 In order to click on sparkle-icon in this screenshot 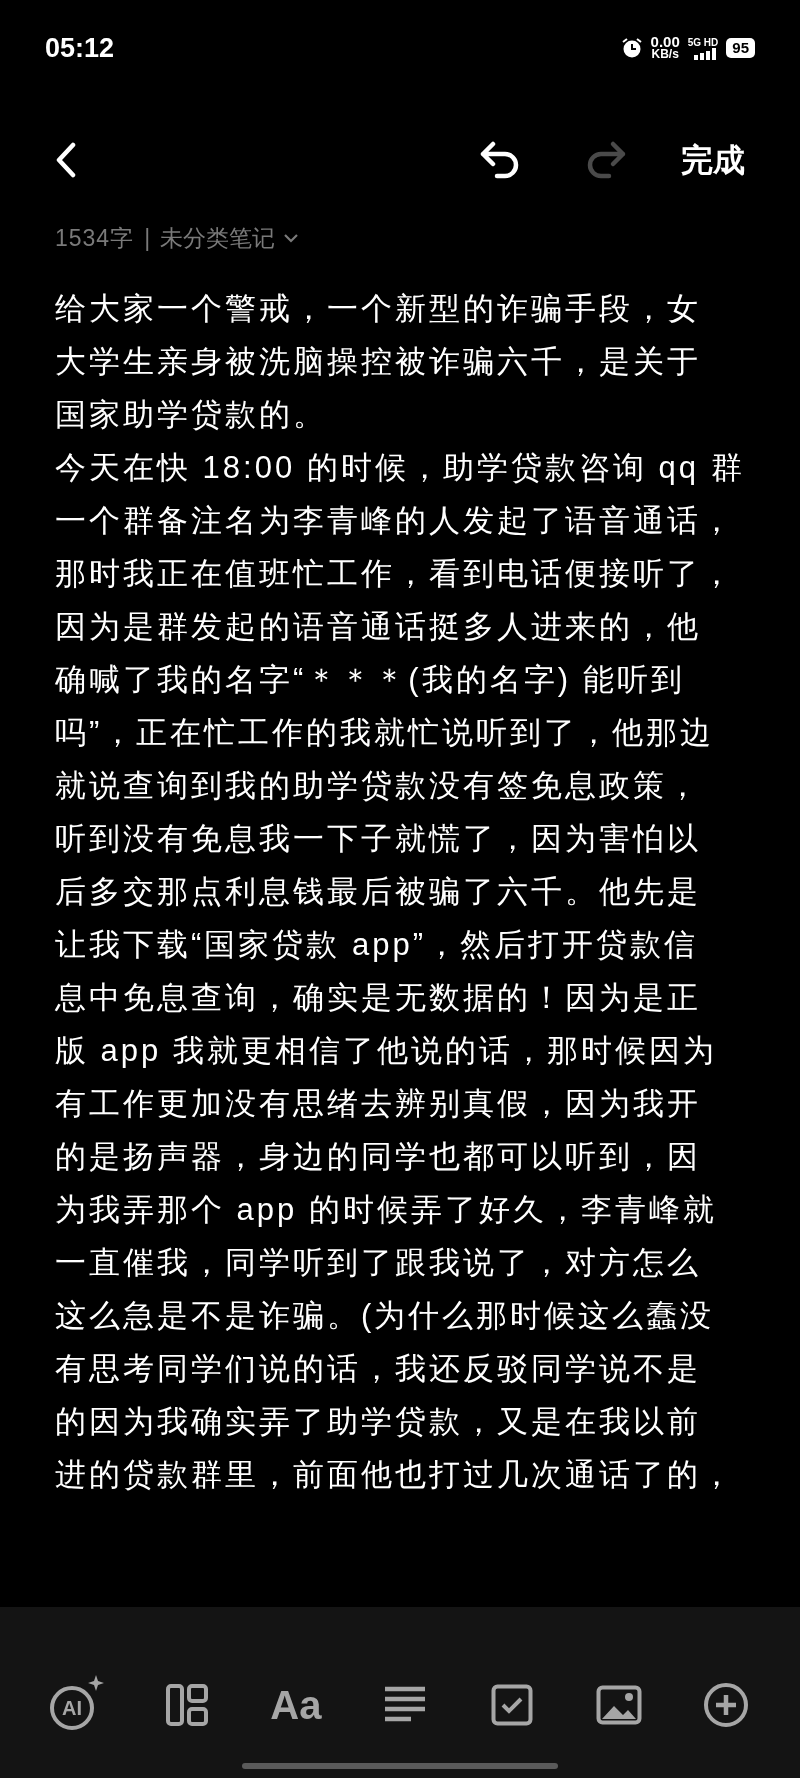, I will do `click(96, 1683)`.